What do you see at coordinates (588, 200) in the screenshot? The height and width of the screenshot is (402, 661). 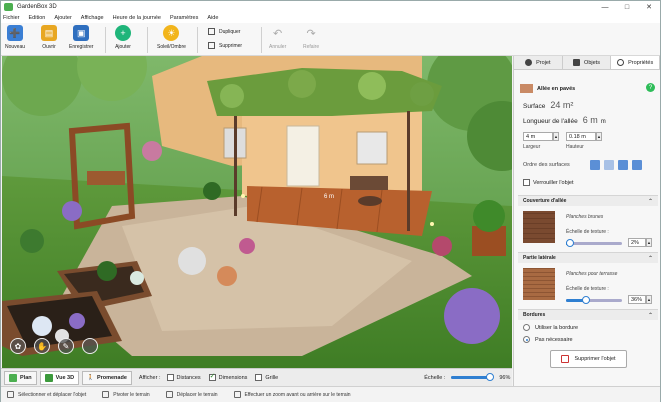 I see `couverture-section-header: Couverture d'allée ⌃` at bounding box center [588, 200].